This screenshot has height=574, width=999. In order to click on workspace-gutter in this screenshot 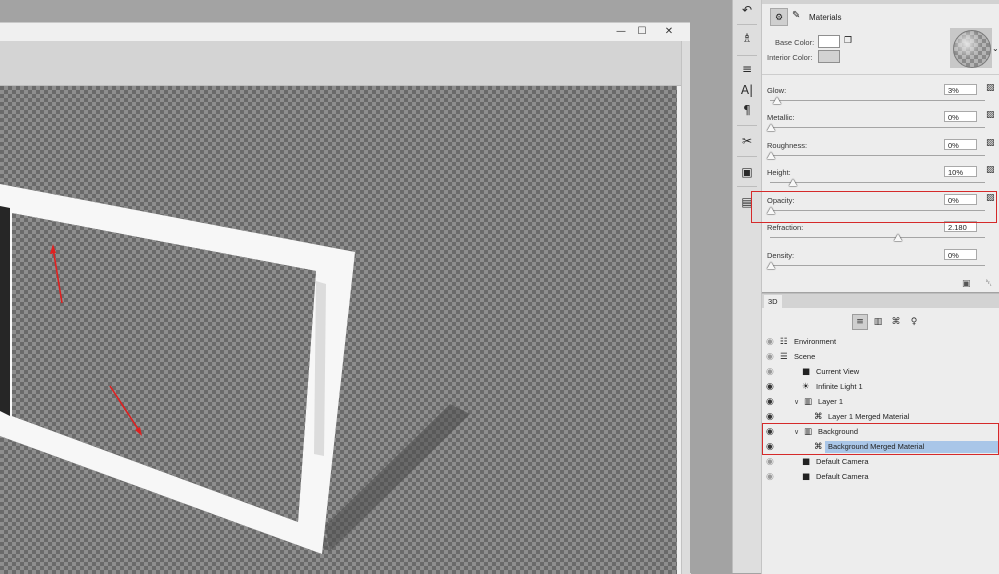, I will do `click(711, 286)`.